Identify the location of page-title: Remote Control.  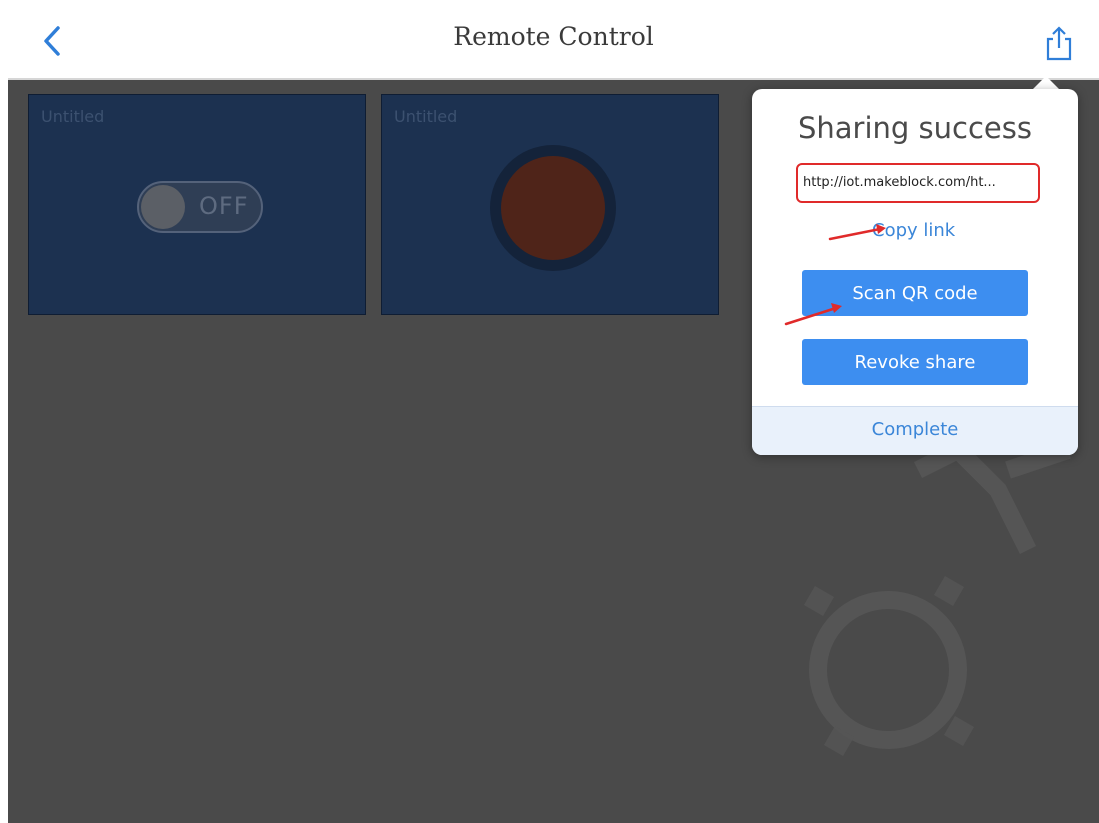
(553, 36).